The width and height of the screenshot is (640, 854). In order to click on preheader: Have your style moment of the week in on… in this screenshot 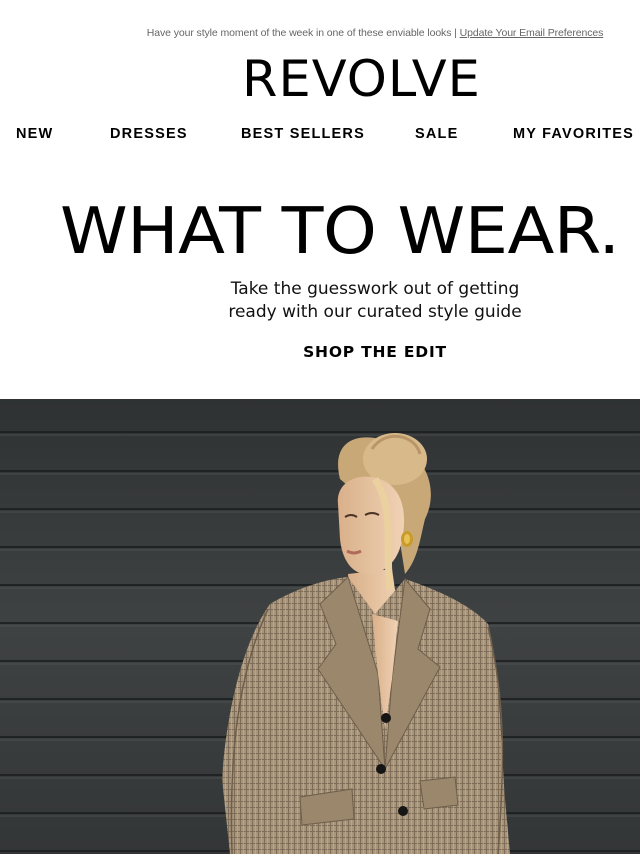, I will do `click(320, 33)`.